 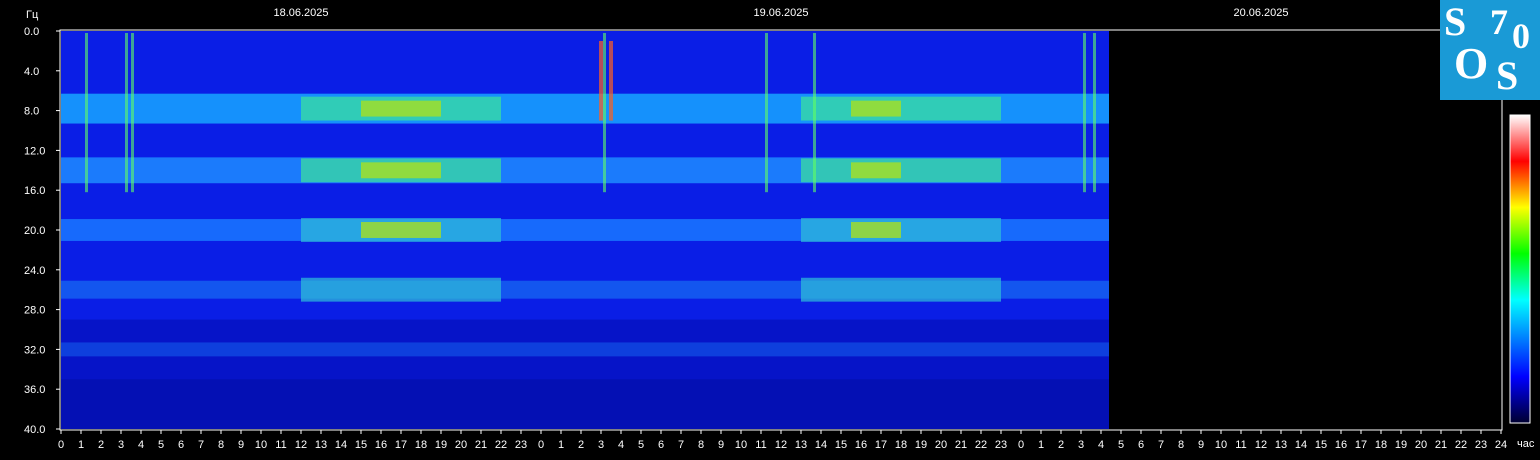 I want to click on date-label: 19.06.2025, so click(x=780, y=13).